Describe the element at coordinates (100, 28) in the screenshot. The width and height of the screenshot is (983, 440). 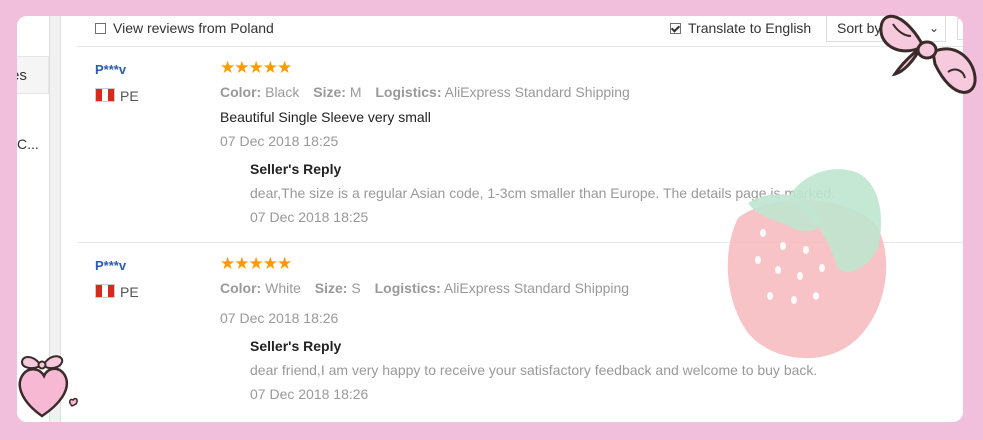
I see `view-poland-checkbox` at that location.